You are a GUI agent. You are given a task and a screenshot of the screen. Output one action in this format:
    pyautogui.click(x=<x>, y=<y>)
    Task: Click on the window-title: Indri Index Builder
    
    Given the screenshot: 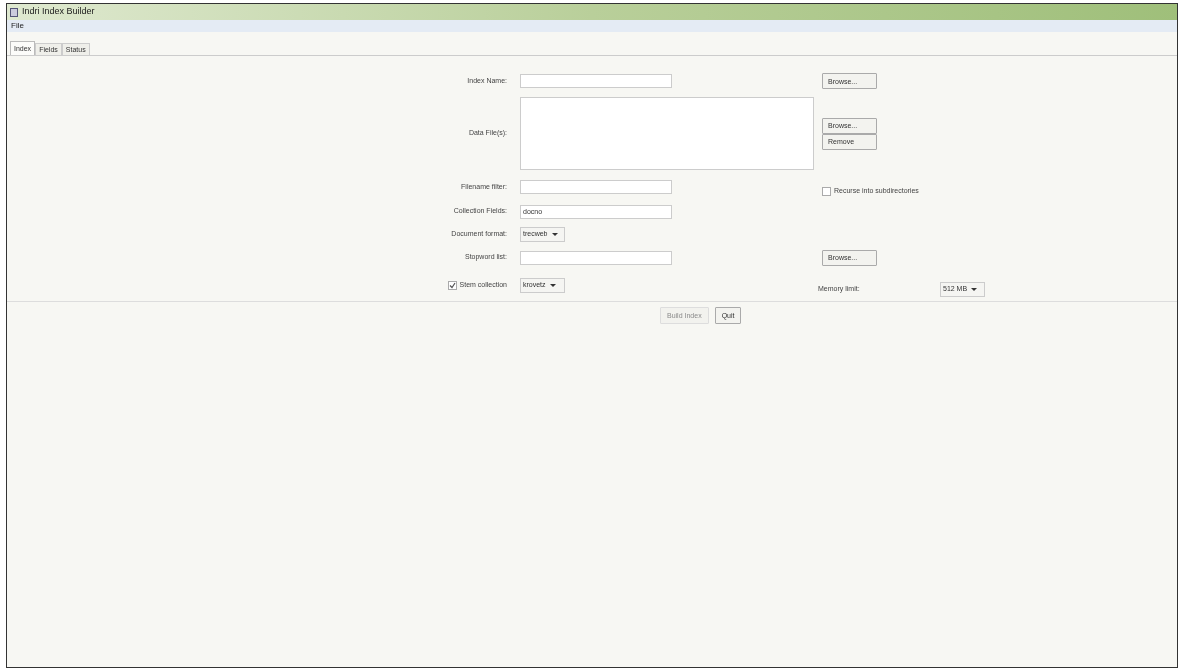 What is the action you would take?
    pyautogui.click(x=58, y=12)
    